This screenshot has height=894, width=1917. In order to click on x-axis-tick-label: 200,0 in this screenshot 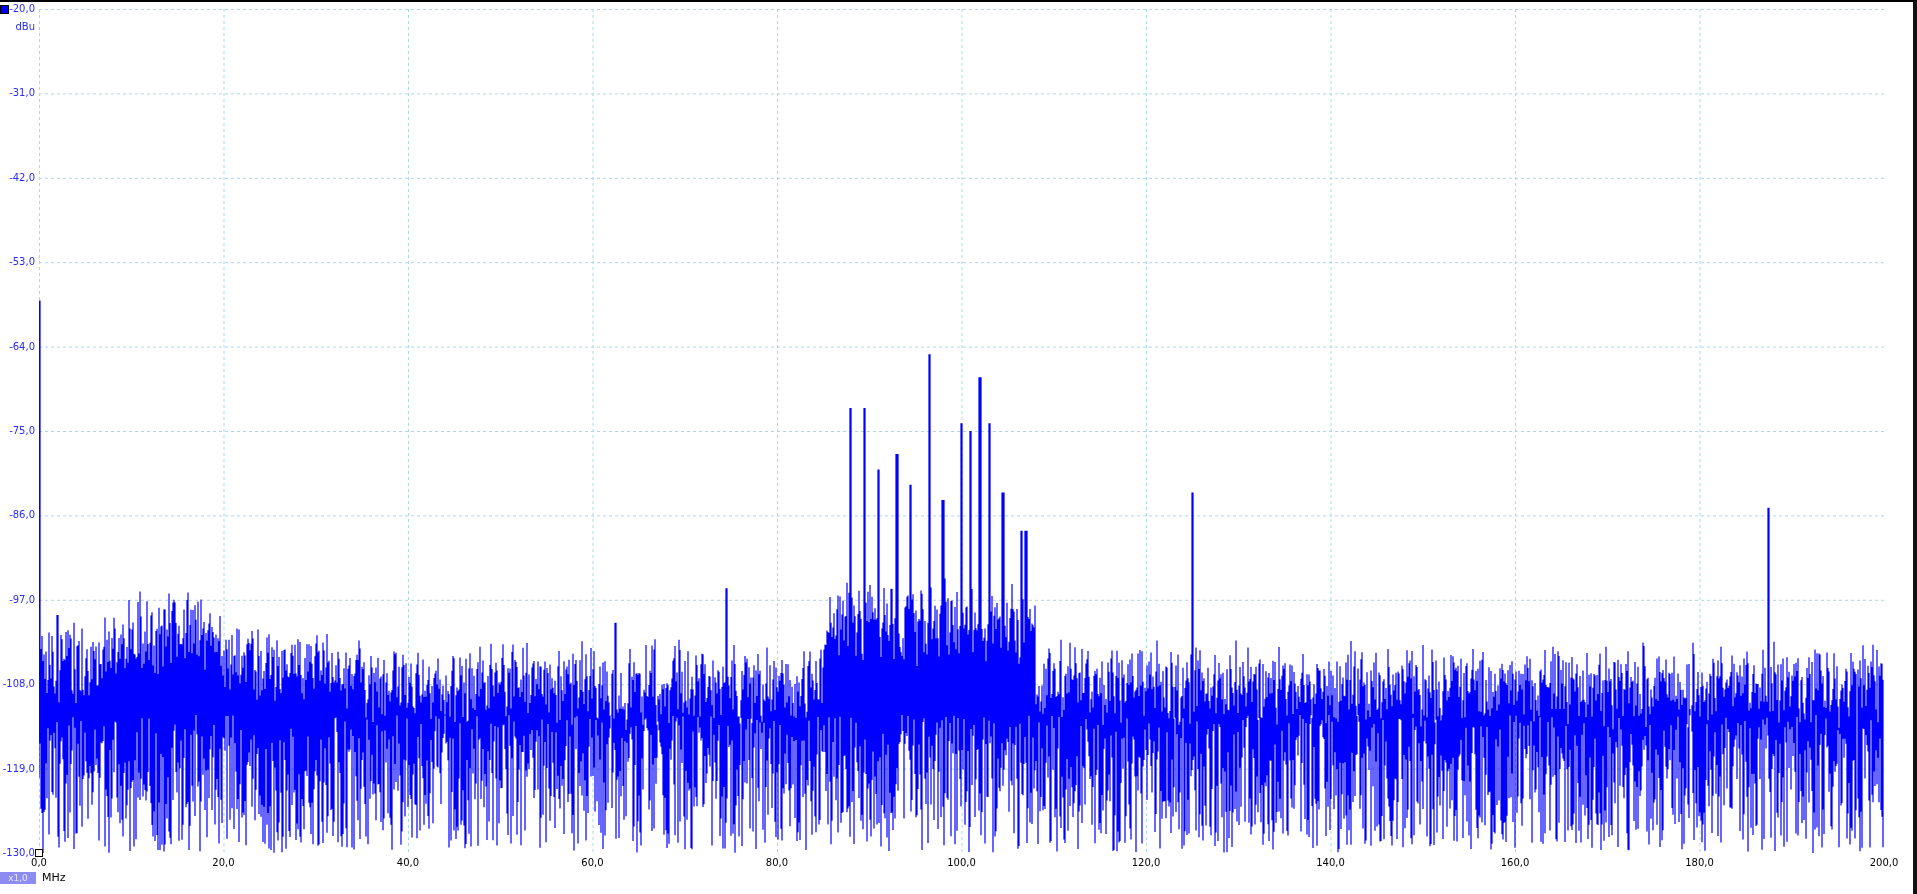, I will do `click(1884, 863)`.